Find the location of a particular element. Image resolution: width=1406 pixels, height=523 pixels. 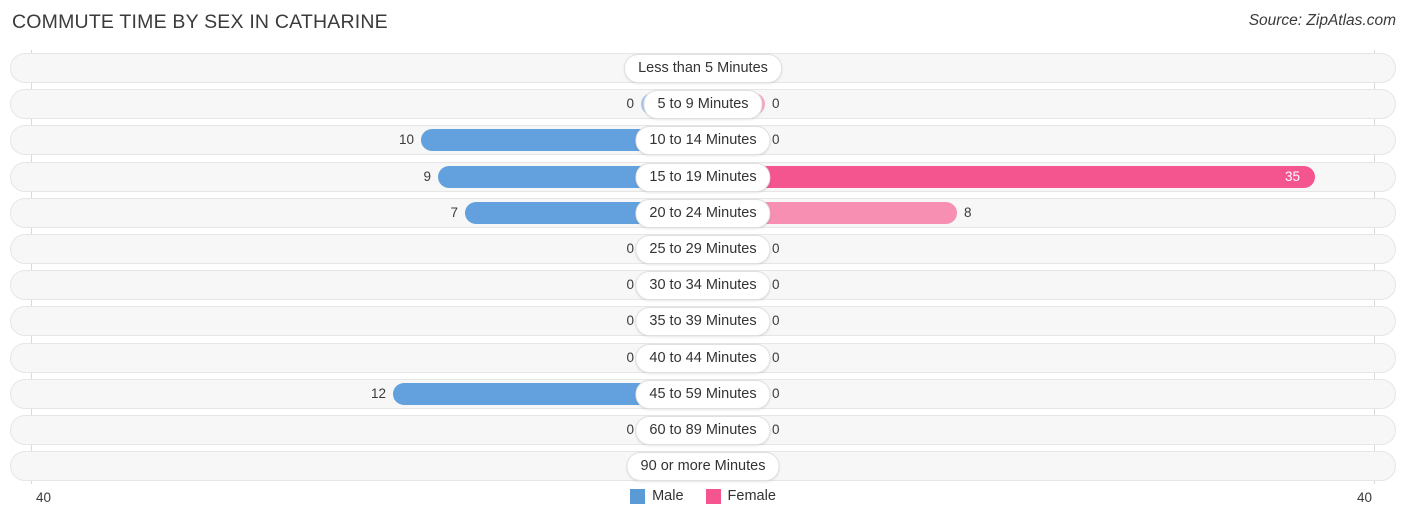

table-row: 0090 or more Minutes is located at coordinates (703, 466).